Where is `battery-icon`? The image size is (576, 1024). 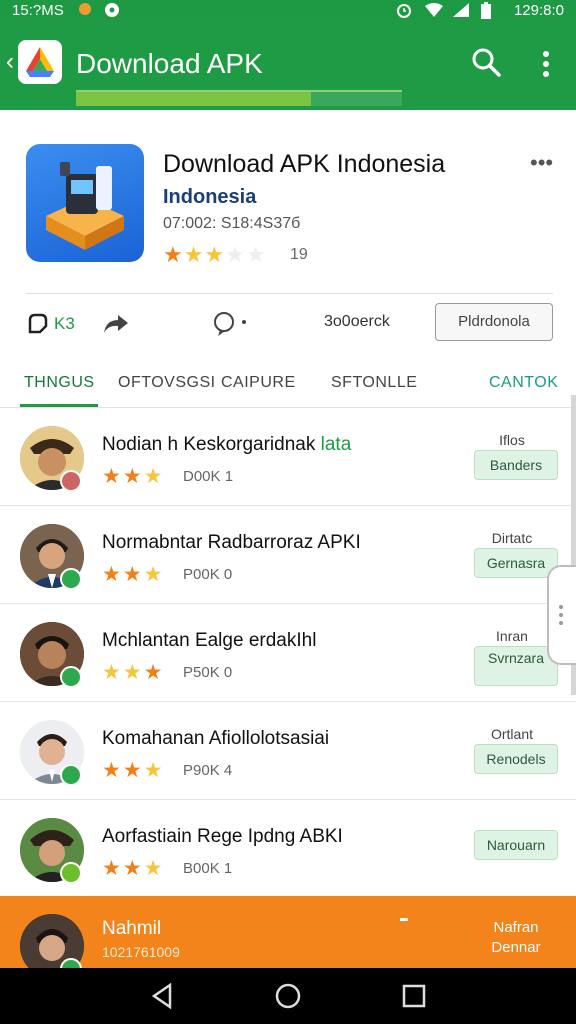
battery-icon is located at coordinates (486, 12).